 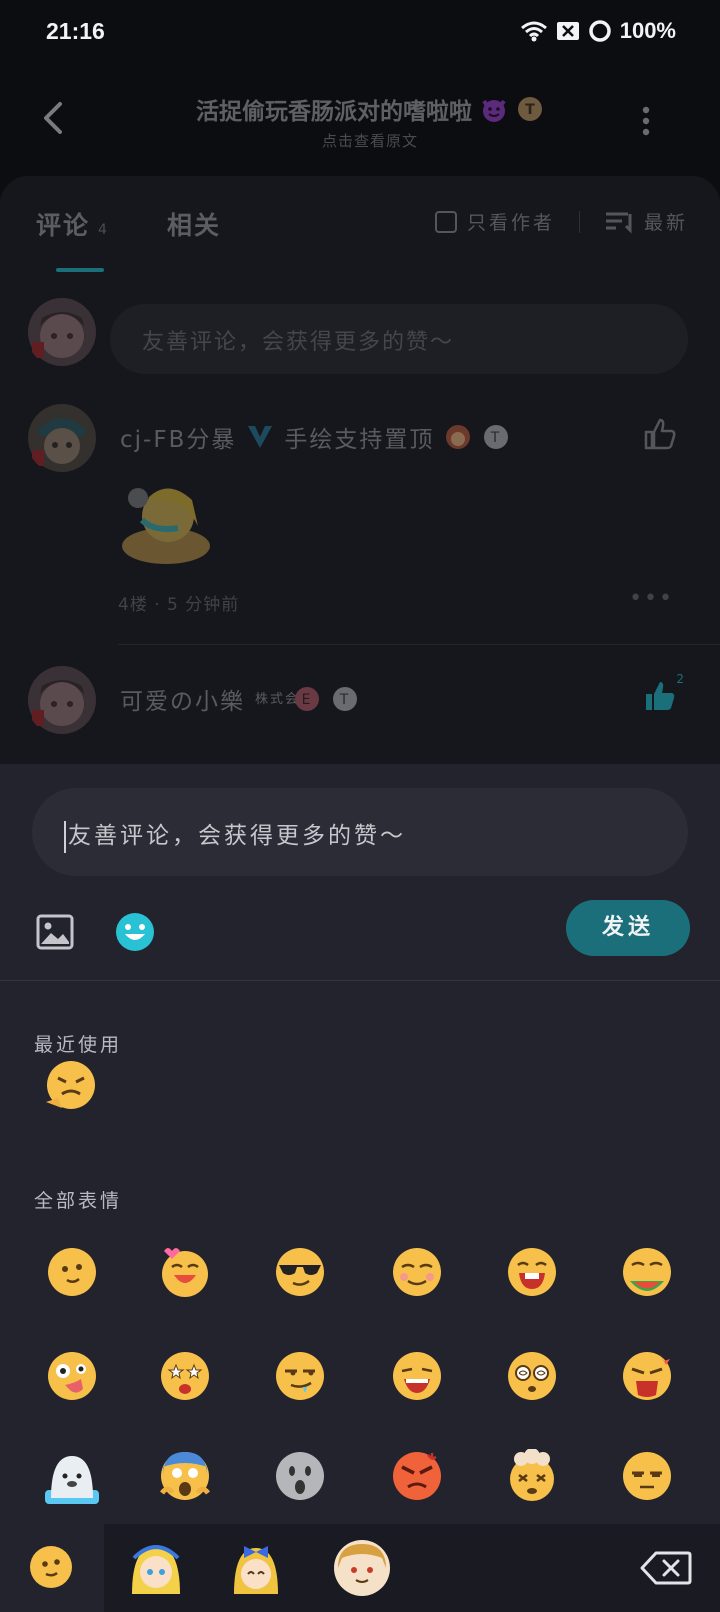 I want to click on emoji-frozen-seal, so click(x=72, y=1479).